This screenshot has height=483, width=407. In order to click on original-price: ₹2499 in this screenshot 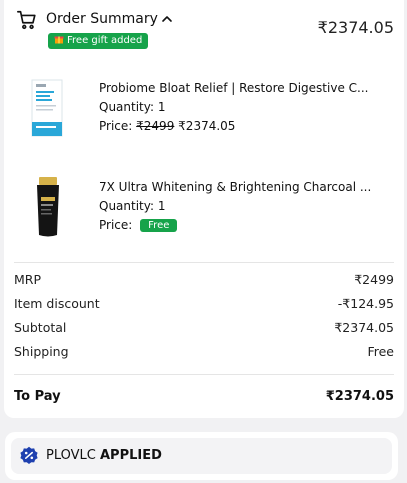, I will do `click(155, 126)`.